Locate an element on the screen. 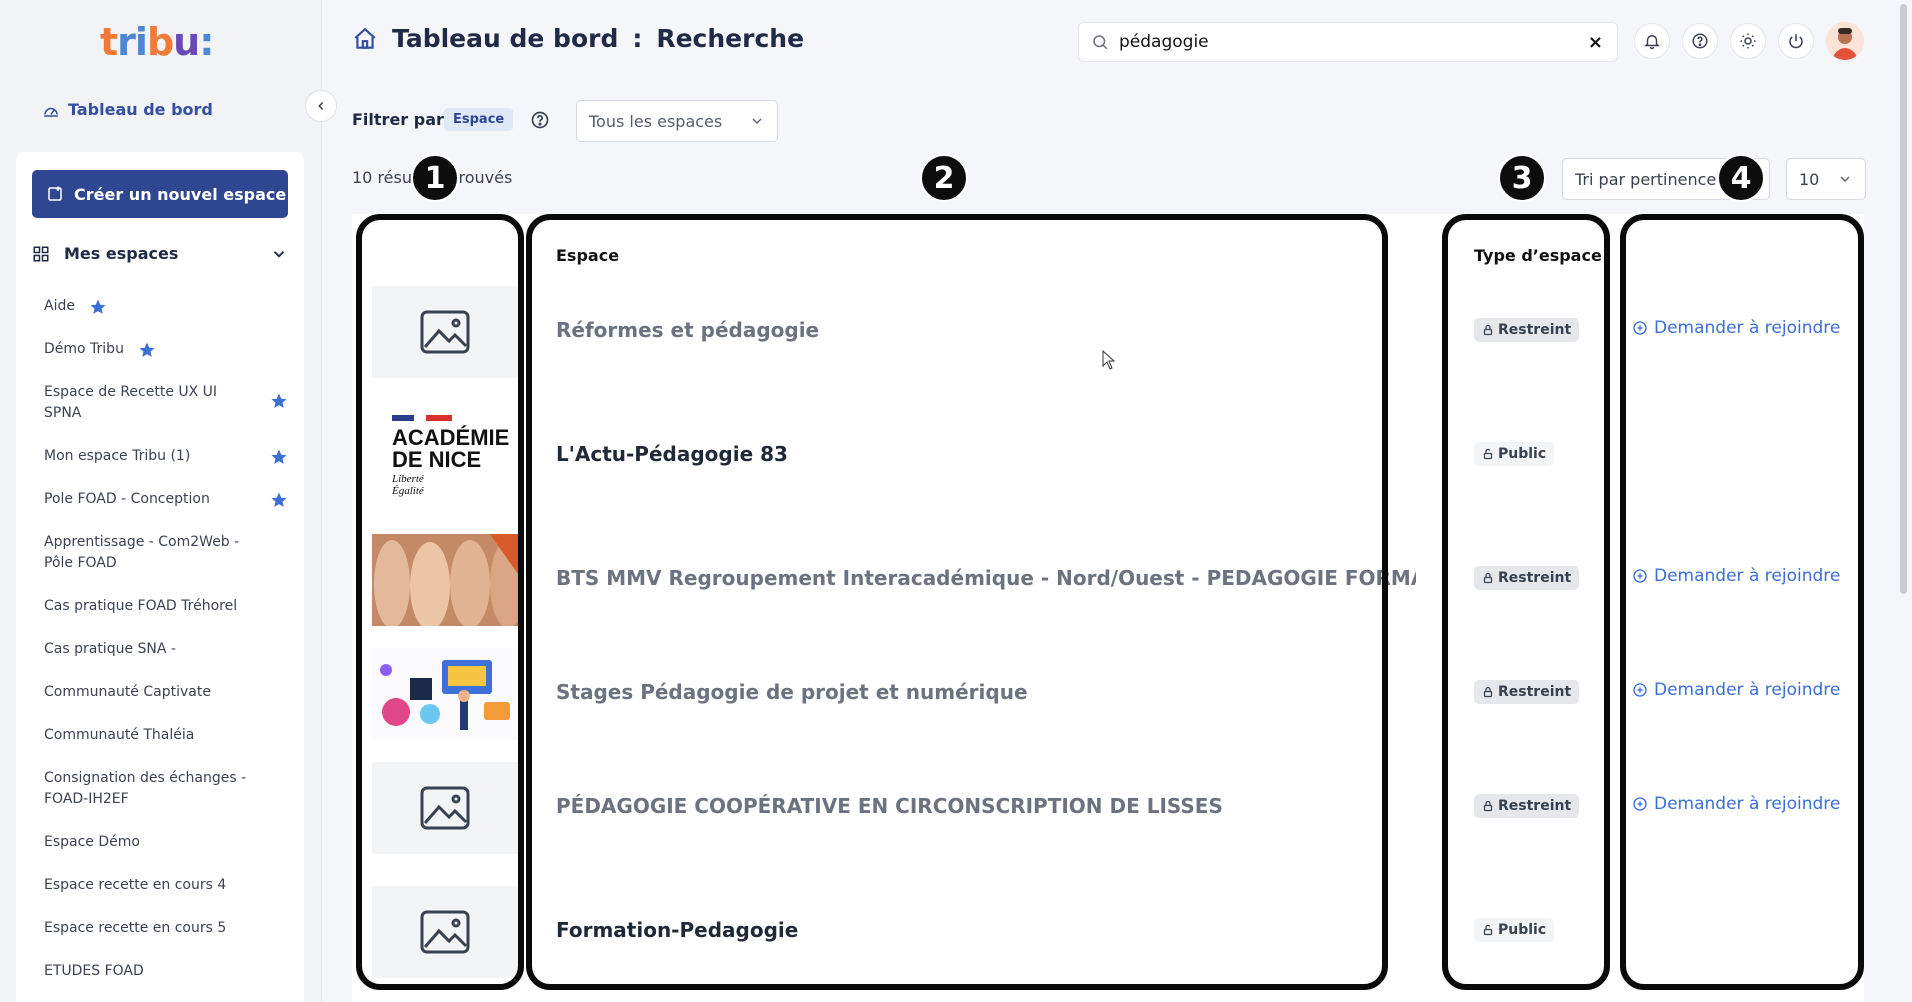  sidebar-space-item: Espace Démo is located at coordinates (168, 842).